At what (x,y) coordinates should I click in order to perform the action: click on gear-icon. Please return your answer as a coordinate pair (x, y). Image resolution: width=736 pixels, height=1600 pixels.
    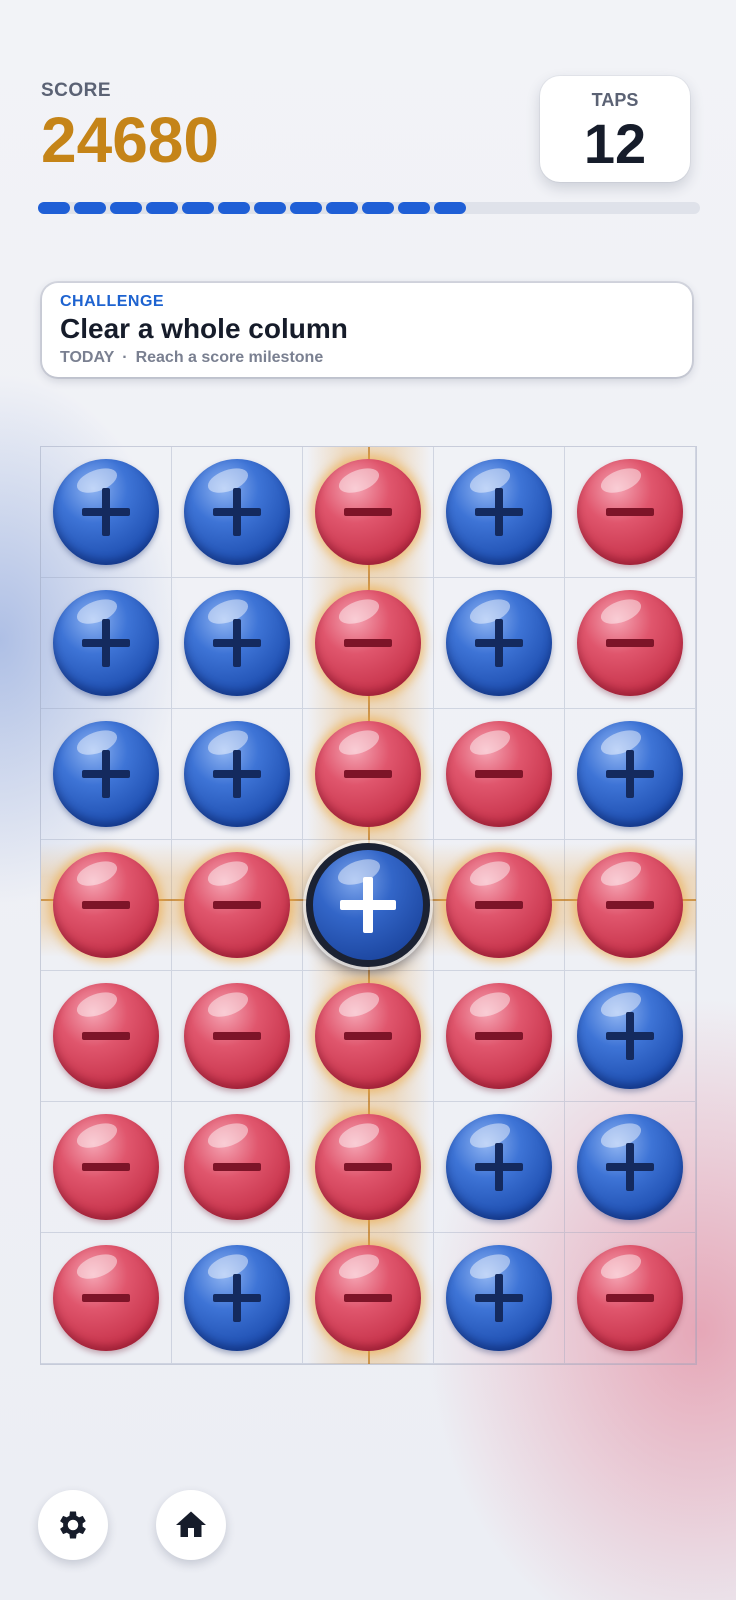
    Looking at the image, I should click on (73, 1525).